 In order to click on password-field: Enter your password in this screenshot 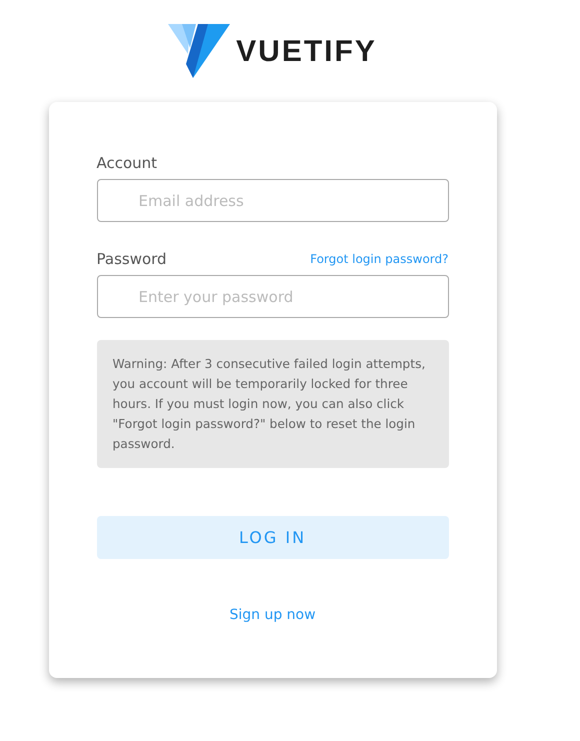, I will do `click(272, 296)`.